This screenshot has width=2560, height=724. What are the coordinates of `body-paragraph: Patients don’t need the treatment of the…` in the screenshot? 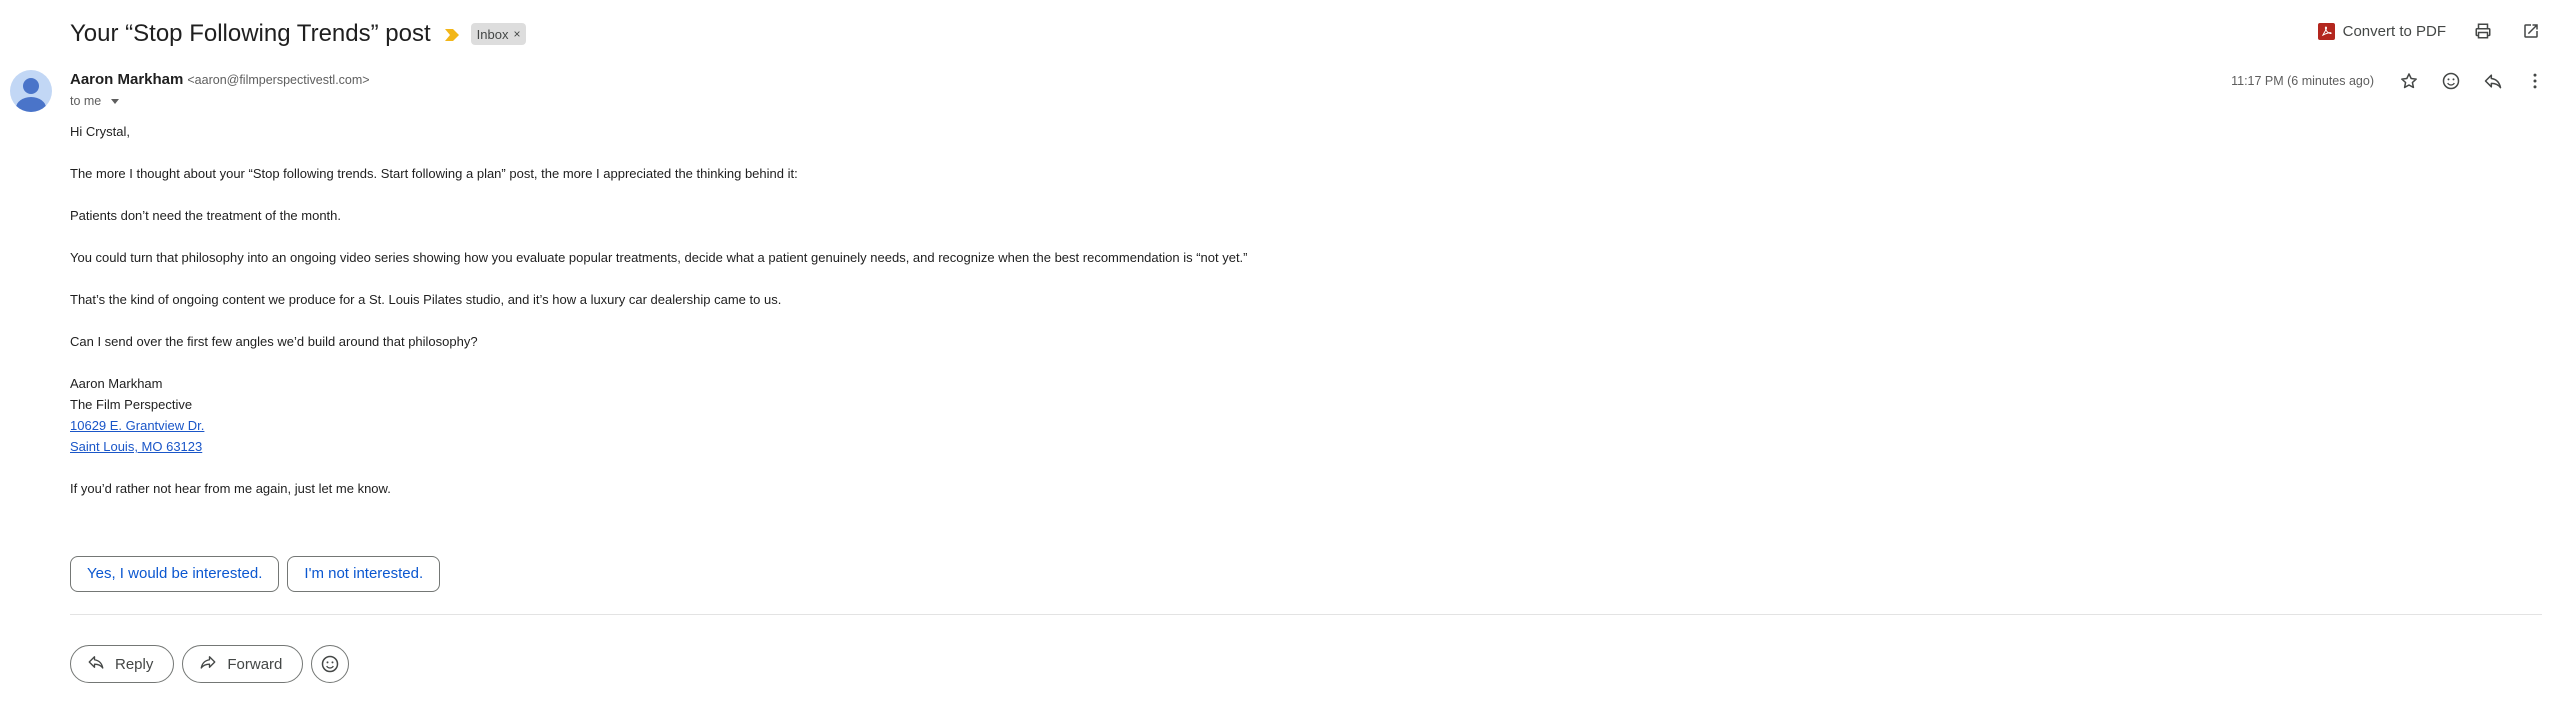 It's located at (206, 215).